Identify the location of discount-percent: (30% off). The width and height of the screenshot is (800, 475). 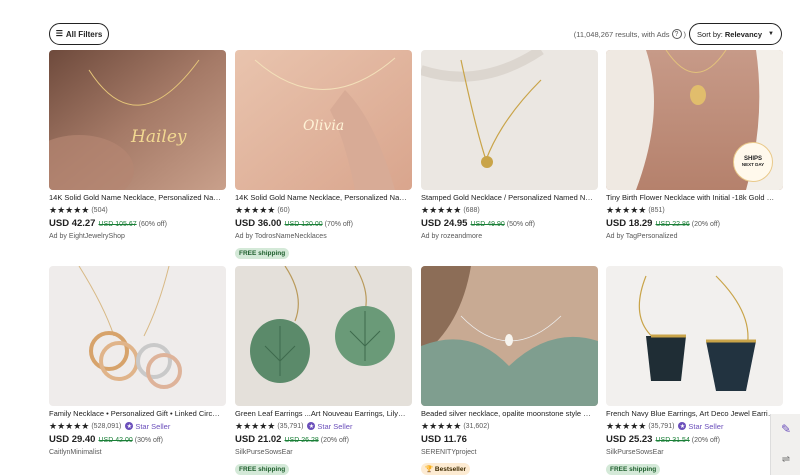
(149, 440).